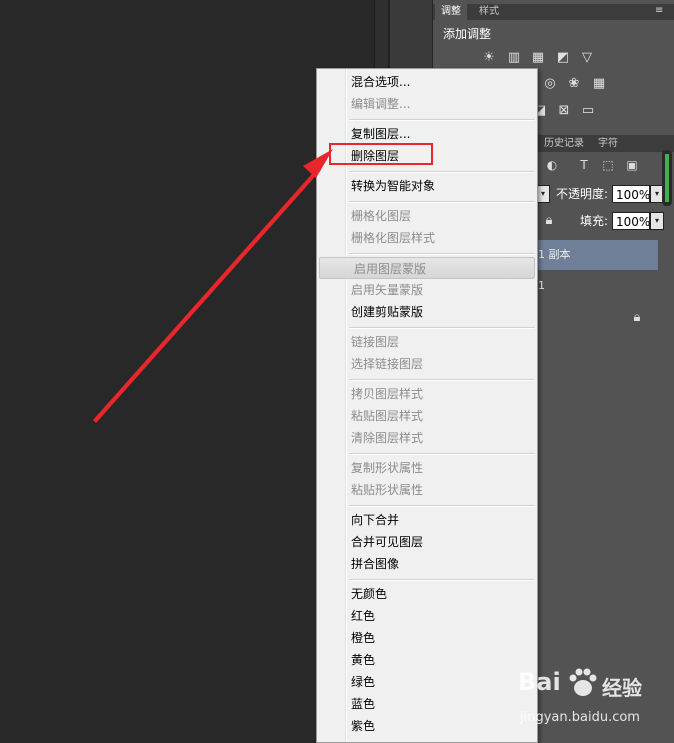 This screenshot has width=674, height=743. I want to click on watermark-url: jingyan.baidu.com, so click(580, 717).